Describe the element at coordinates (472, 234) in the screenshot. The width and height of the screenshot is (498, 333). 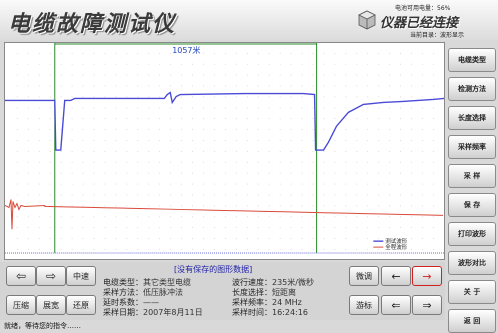
I see `sidebar-item-print-waveform: 打印波形` at that location.